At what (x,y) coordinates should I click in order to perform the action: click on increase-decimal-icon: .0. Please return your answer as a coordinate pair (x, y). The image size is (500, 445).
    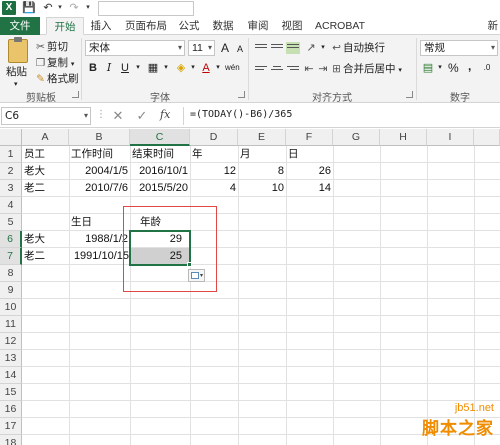
    Looking at the image, I should click on (487, 68).